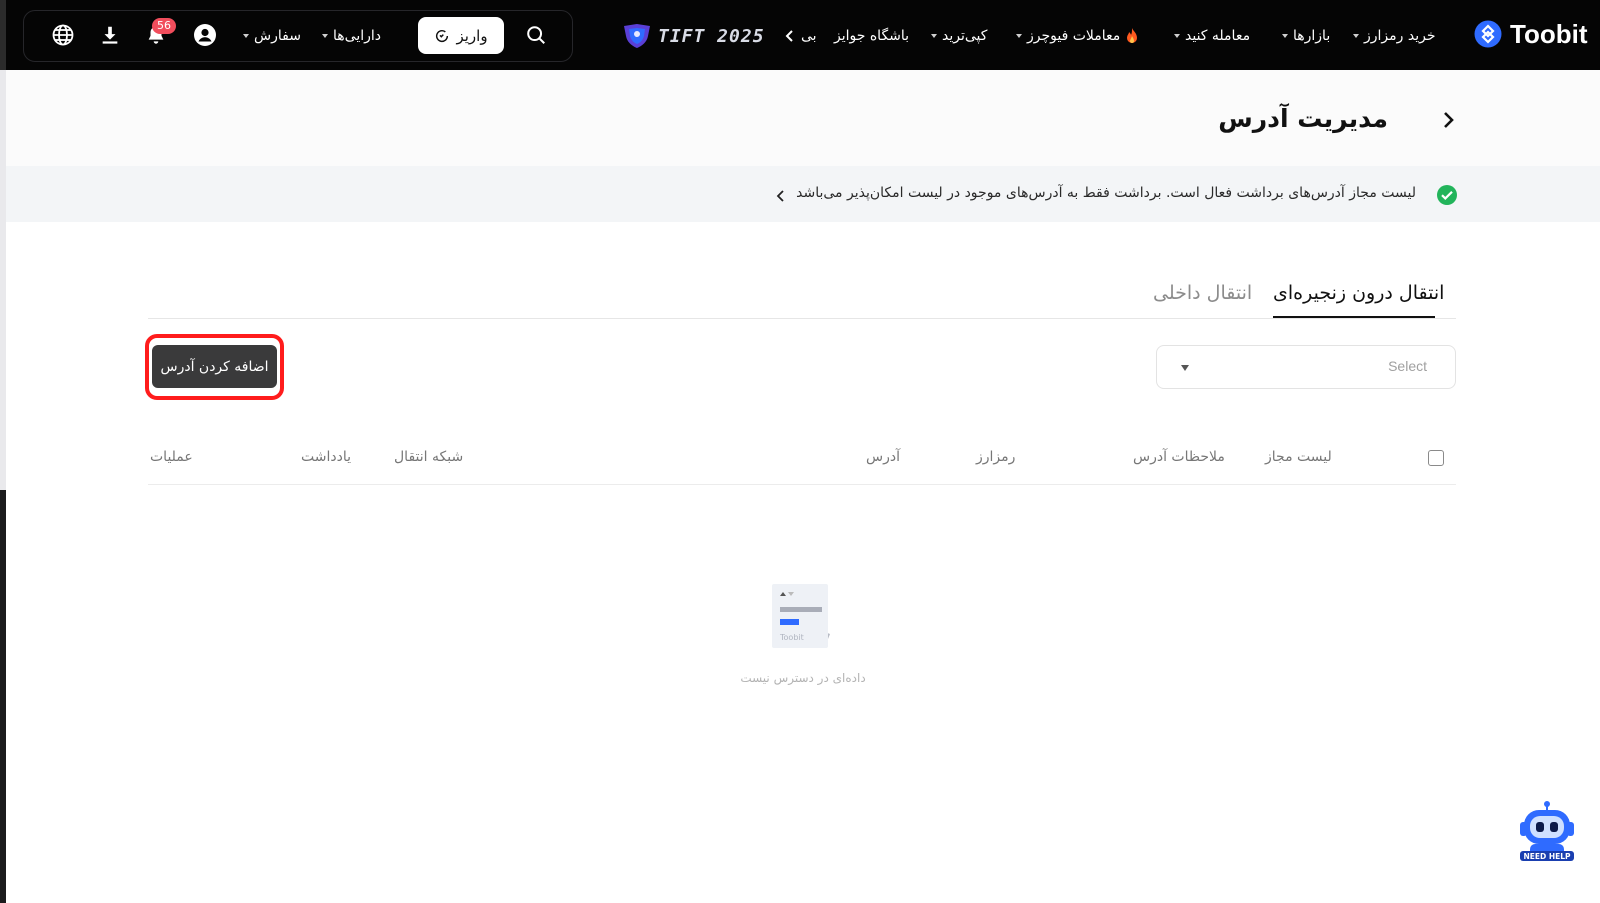 The image size is (1600, 903). Describe the element at coordinates (1298, 457) in the screenshot. I see `column-whitelist: لیست مجاز` at that location.